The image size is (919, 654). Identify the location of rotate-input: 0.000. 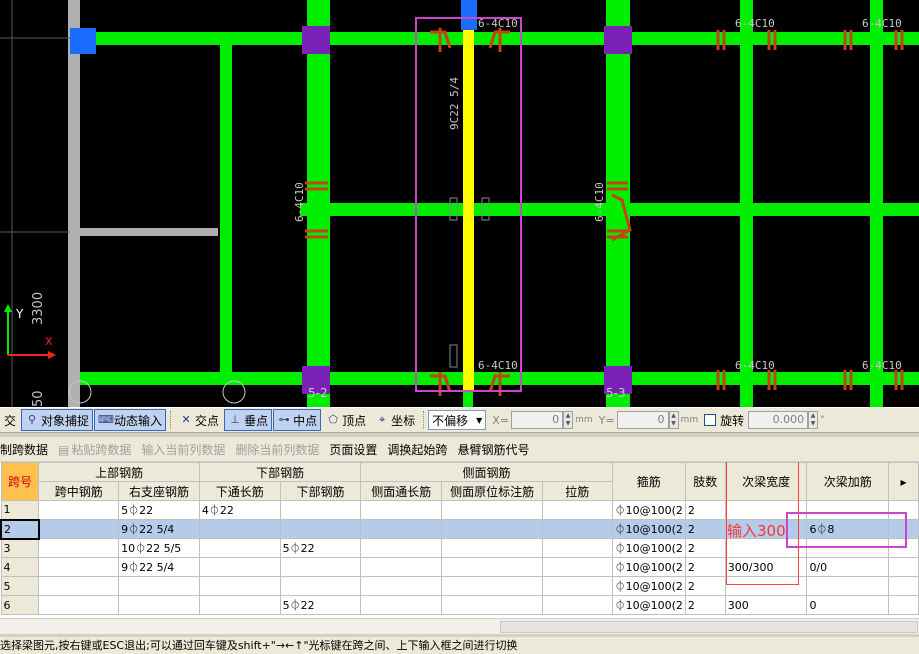
(778, 420).